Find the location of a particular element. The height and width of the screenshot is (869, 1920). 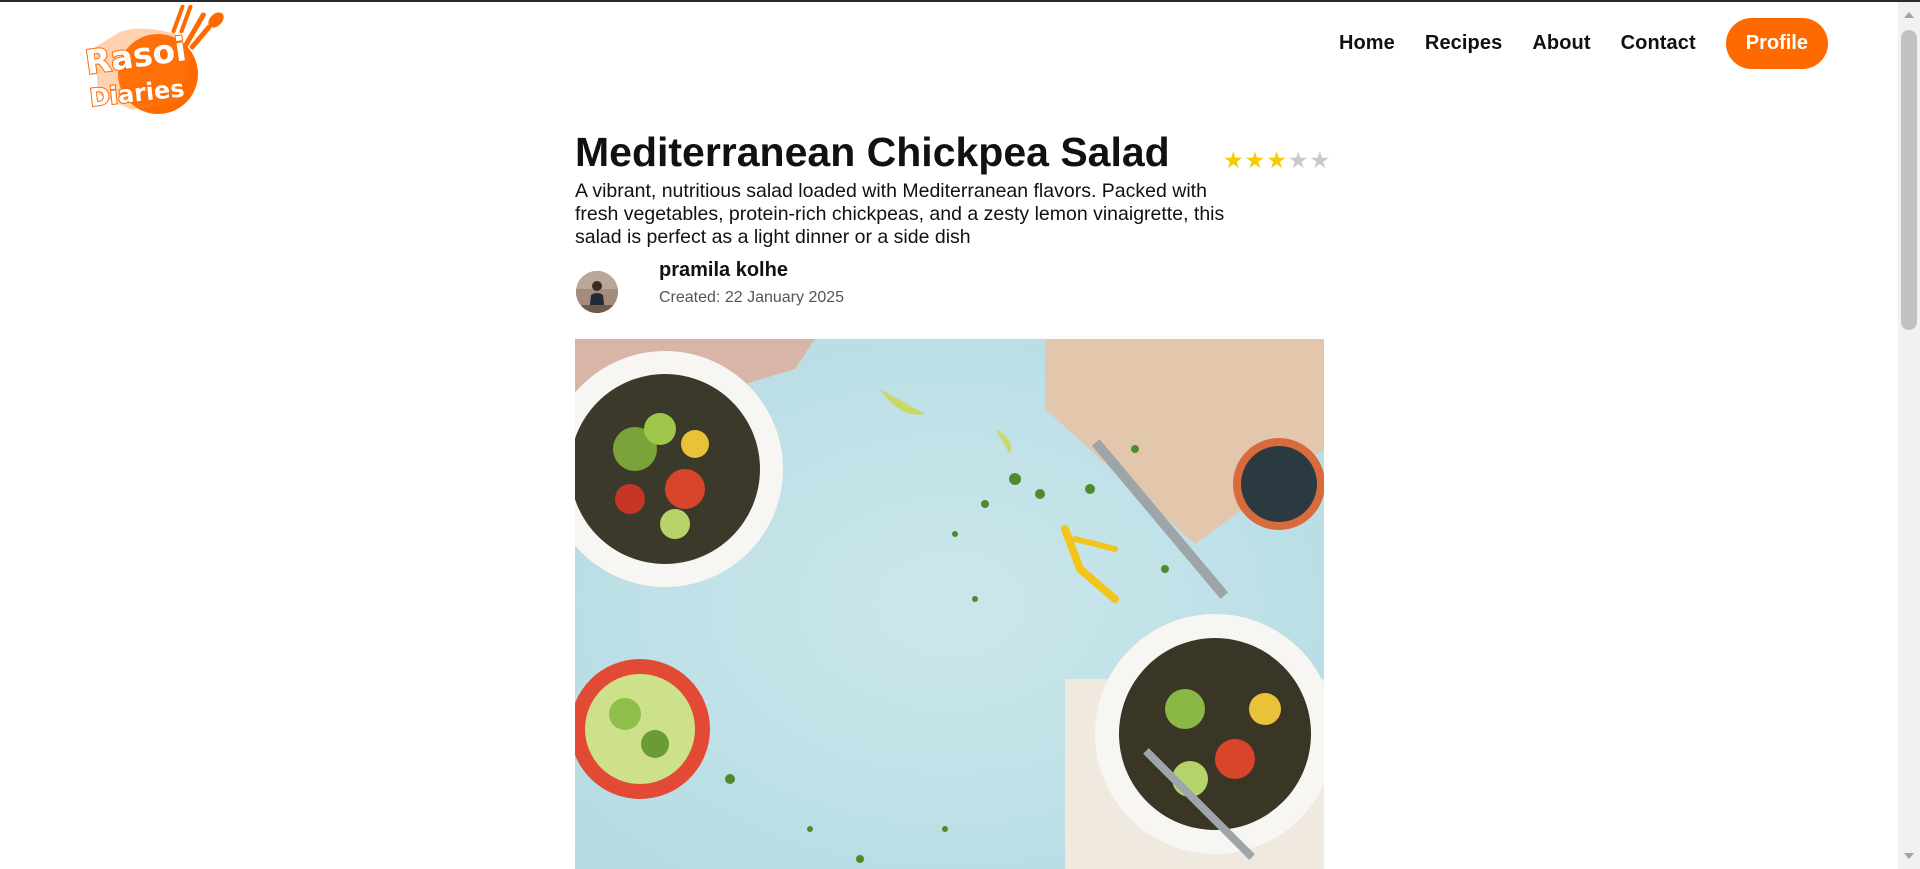

nav-item-about: About is located at coordinates (1561, 43).